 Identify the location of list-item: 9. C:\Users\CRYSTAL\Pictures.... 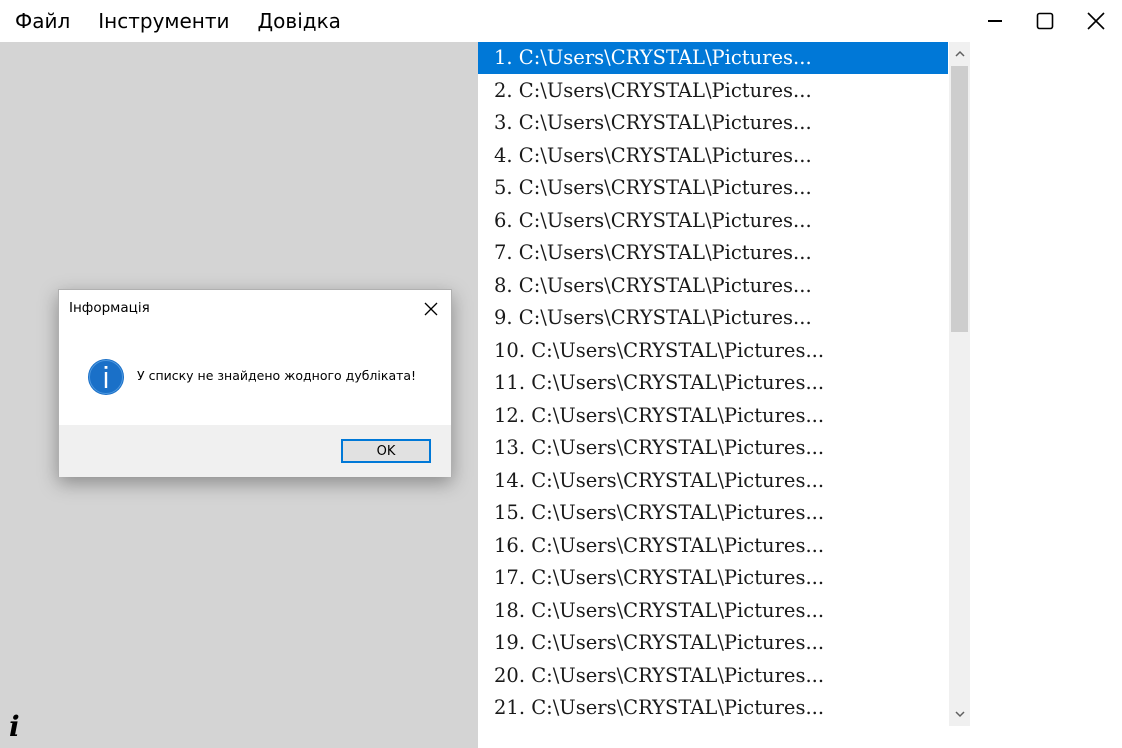
(713, 318).